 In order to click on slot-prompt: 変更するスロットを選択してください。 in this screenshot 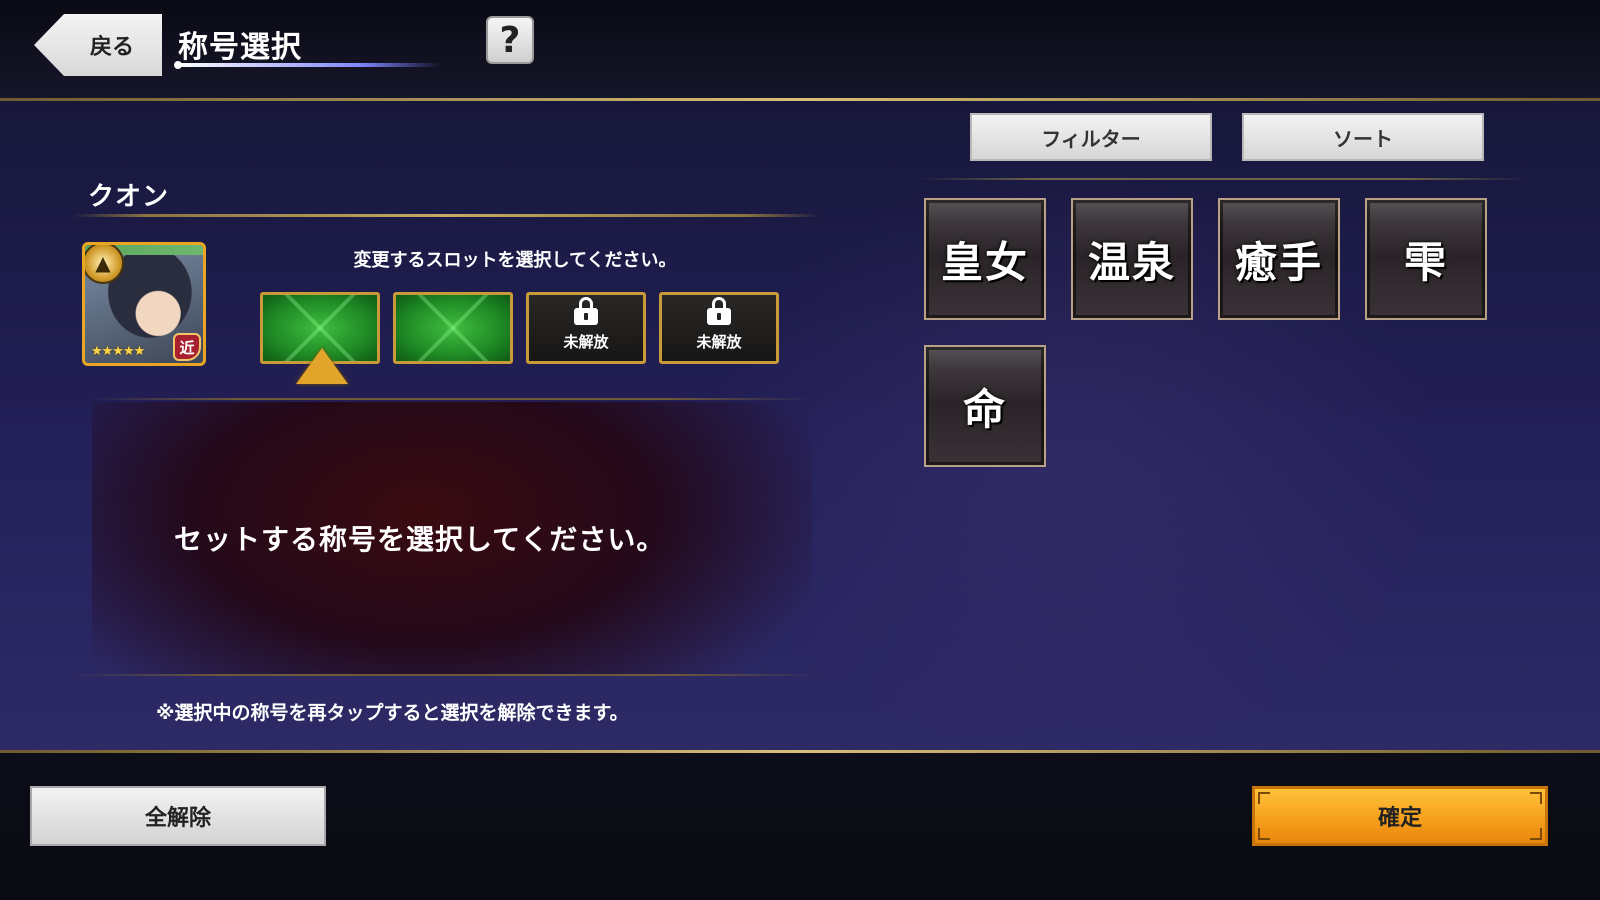, I will do `click(515, 260)`.